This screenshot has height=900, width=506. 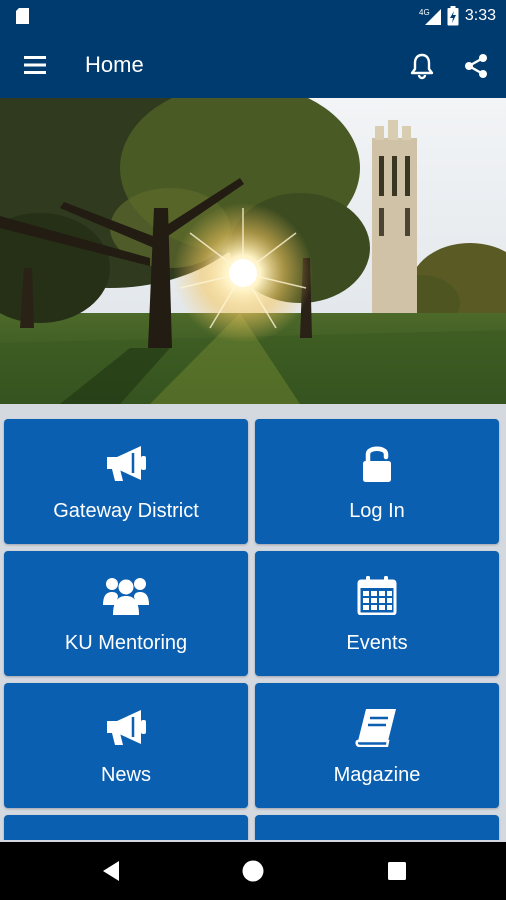 What do you see at coordinates (35, 65) in the screenshot?
I see `menu-icon` at bounding box center [35, 65].